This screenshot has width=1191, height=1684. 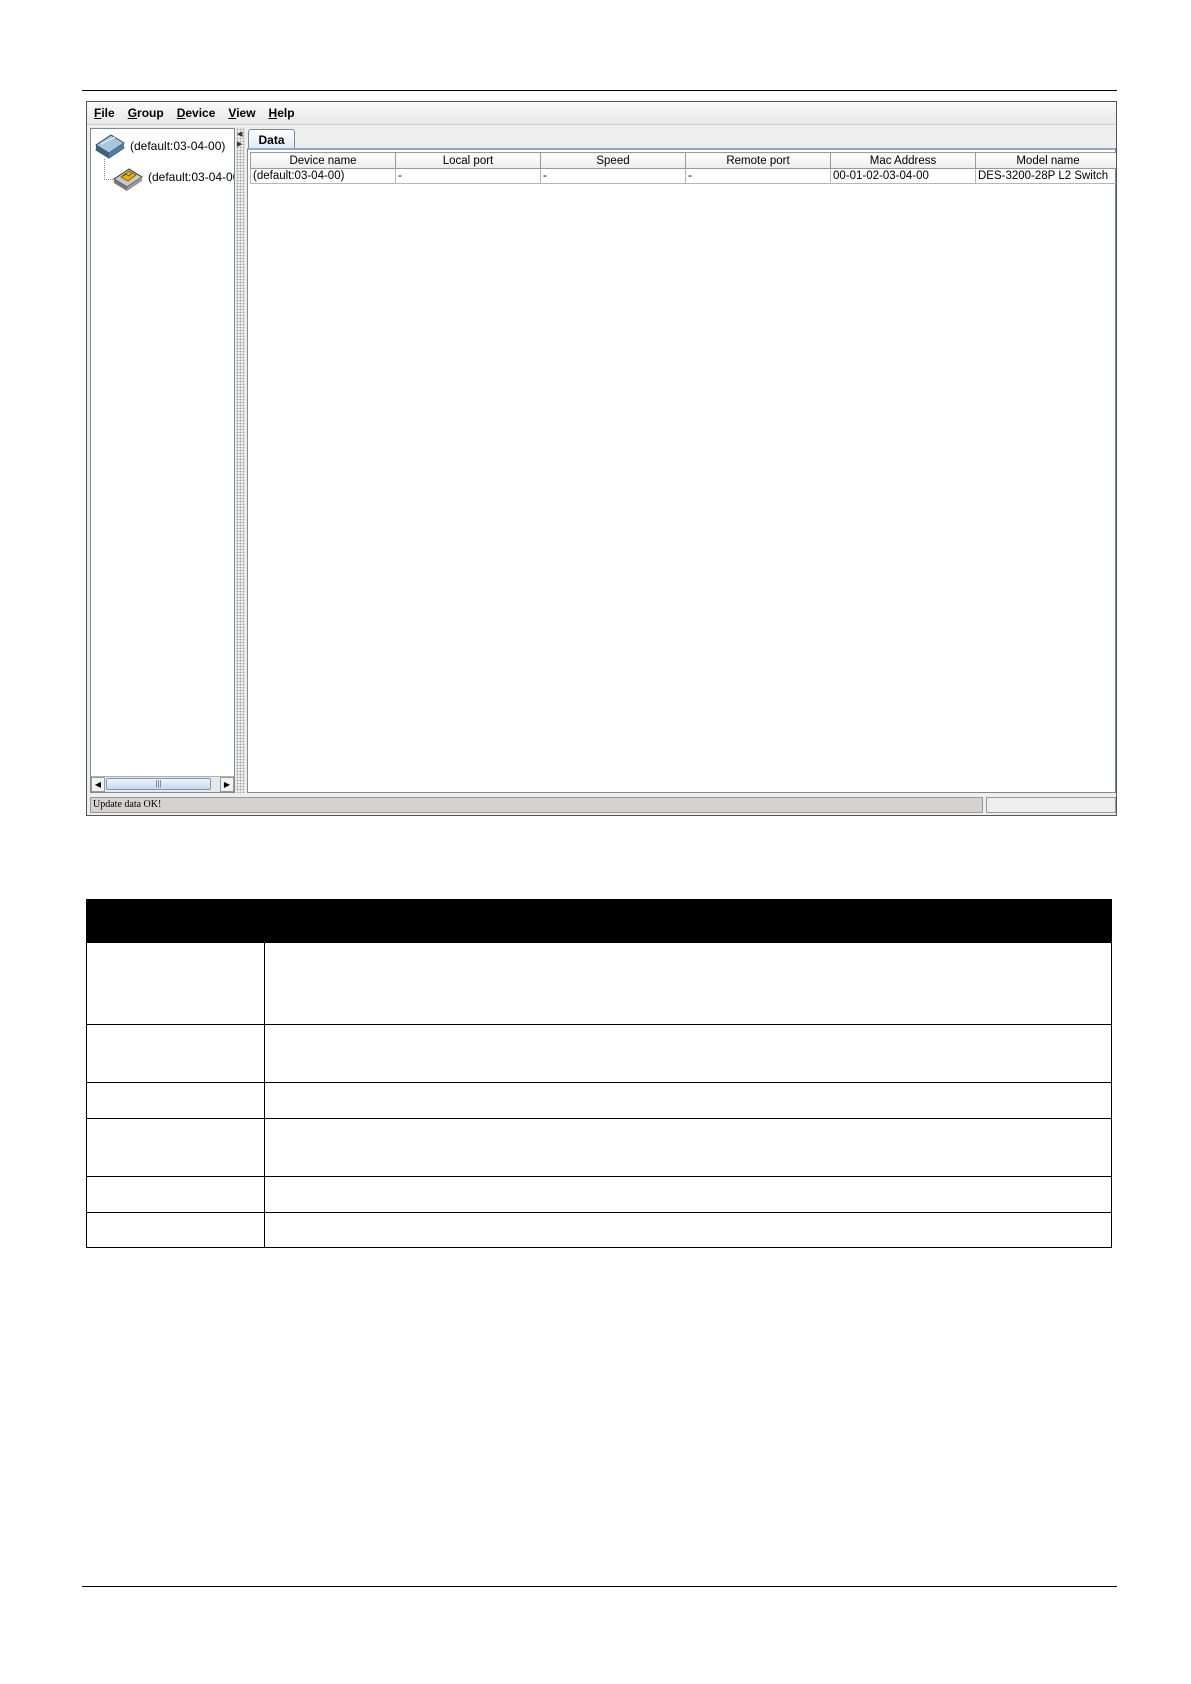 What do you see at coordinates (903, 160) in the screenshot?
I see `column-header-mac-address: Mac Address` at bounding box center [903, 160].